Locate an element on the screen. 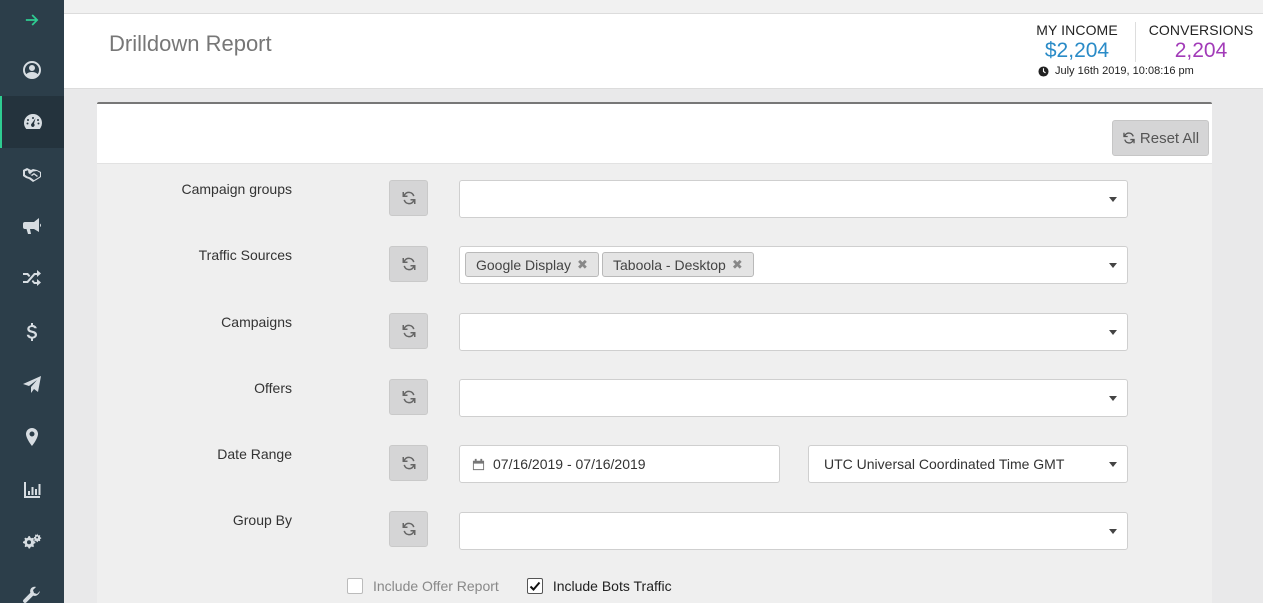  cogs-icon is located at coordinates (32, 541).